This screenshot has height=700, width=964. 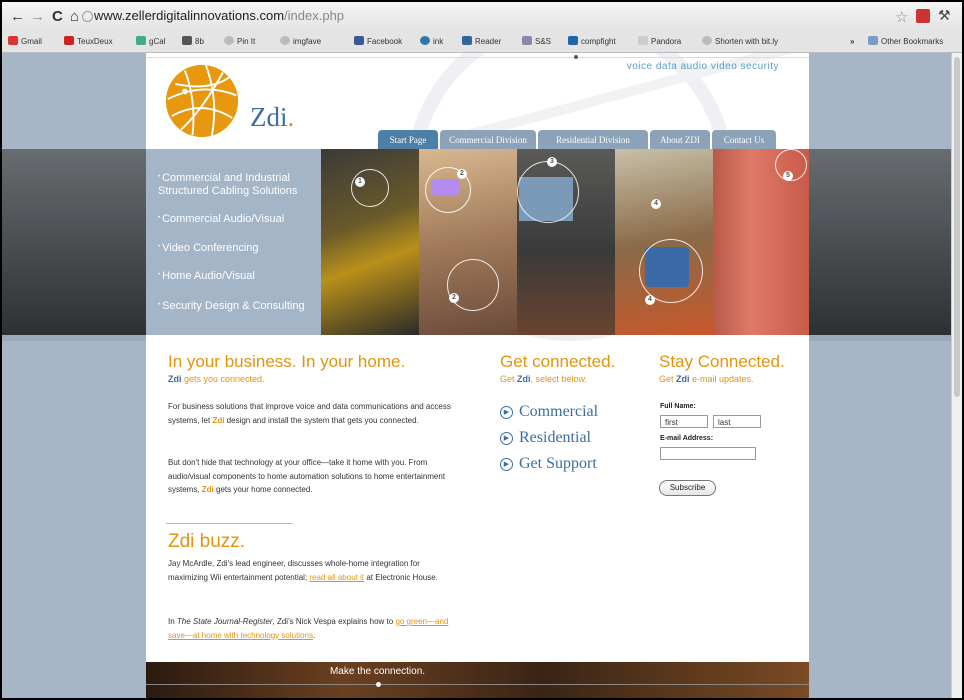 I want to click on commercial-link: ▶ Commercial, so click(x=549, y=412).